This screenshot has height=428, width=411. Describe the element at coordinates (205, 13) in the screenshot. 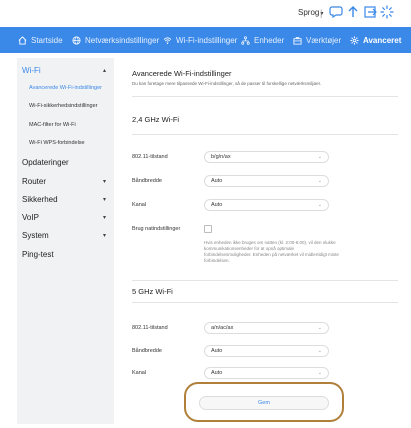

I see `top-utility-bar: Sprog▾ |` at that location.